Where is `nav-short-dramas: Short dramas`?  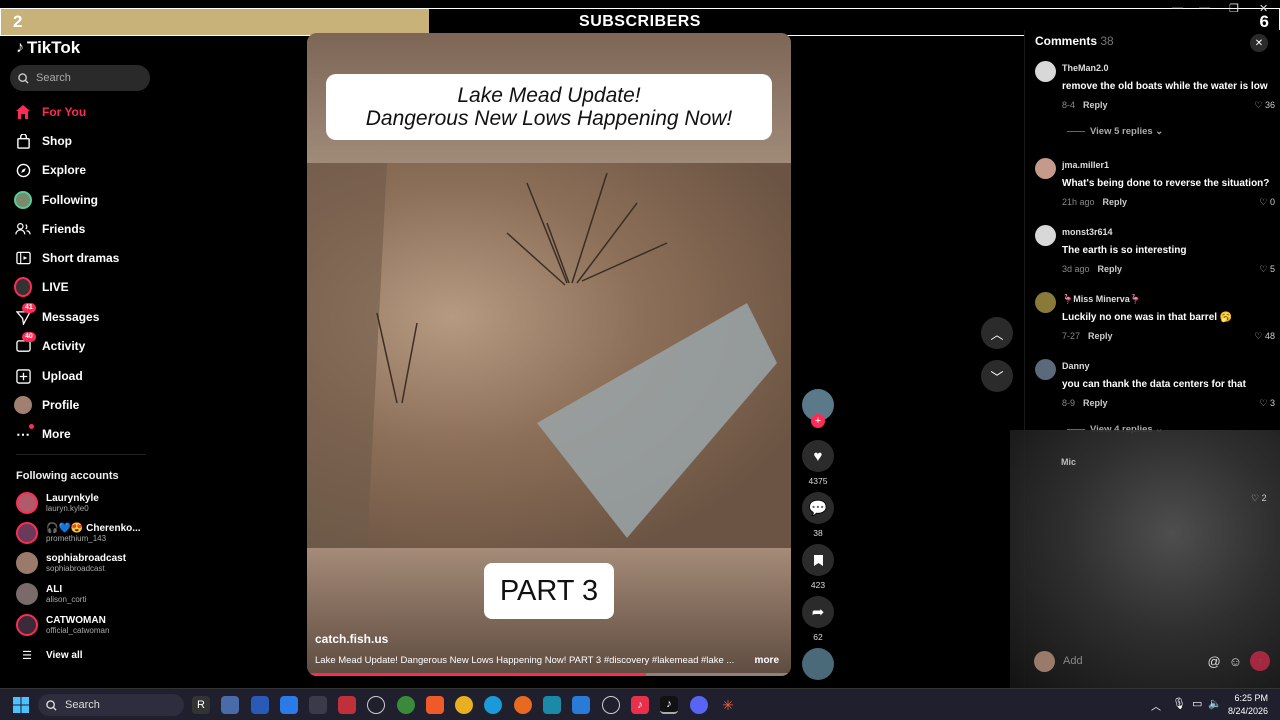
nav-short-dramas: Short dramas is located at coordinates (66, 258).